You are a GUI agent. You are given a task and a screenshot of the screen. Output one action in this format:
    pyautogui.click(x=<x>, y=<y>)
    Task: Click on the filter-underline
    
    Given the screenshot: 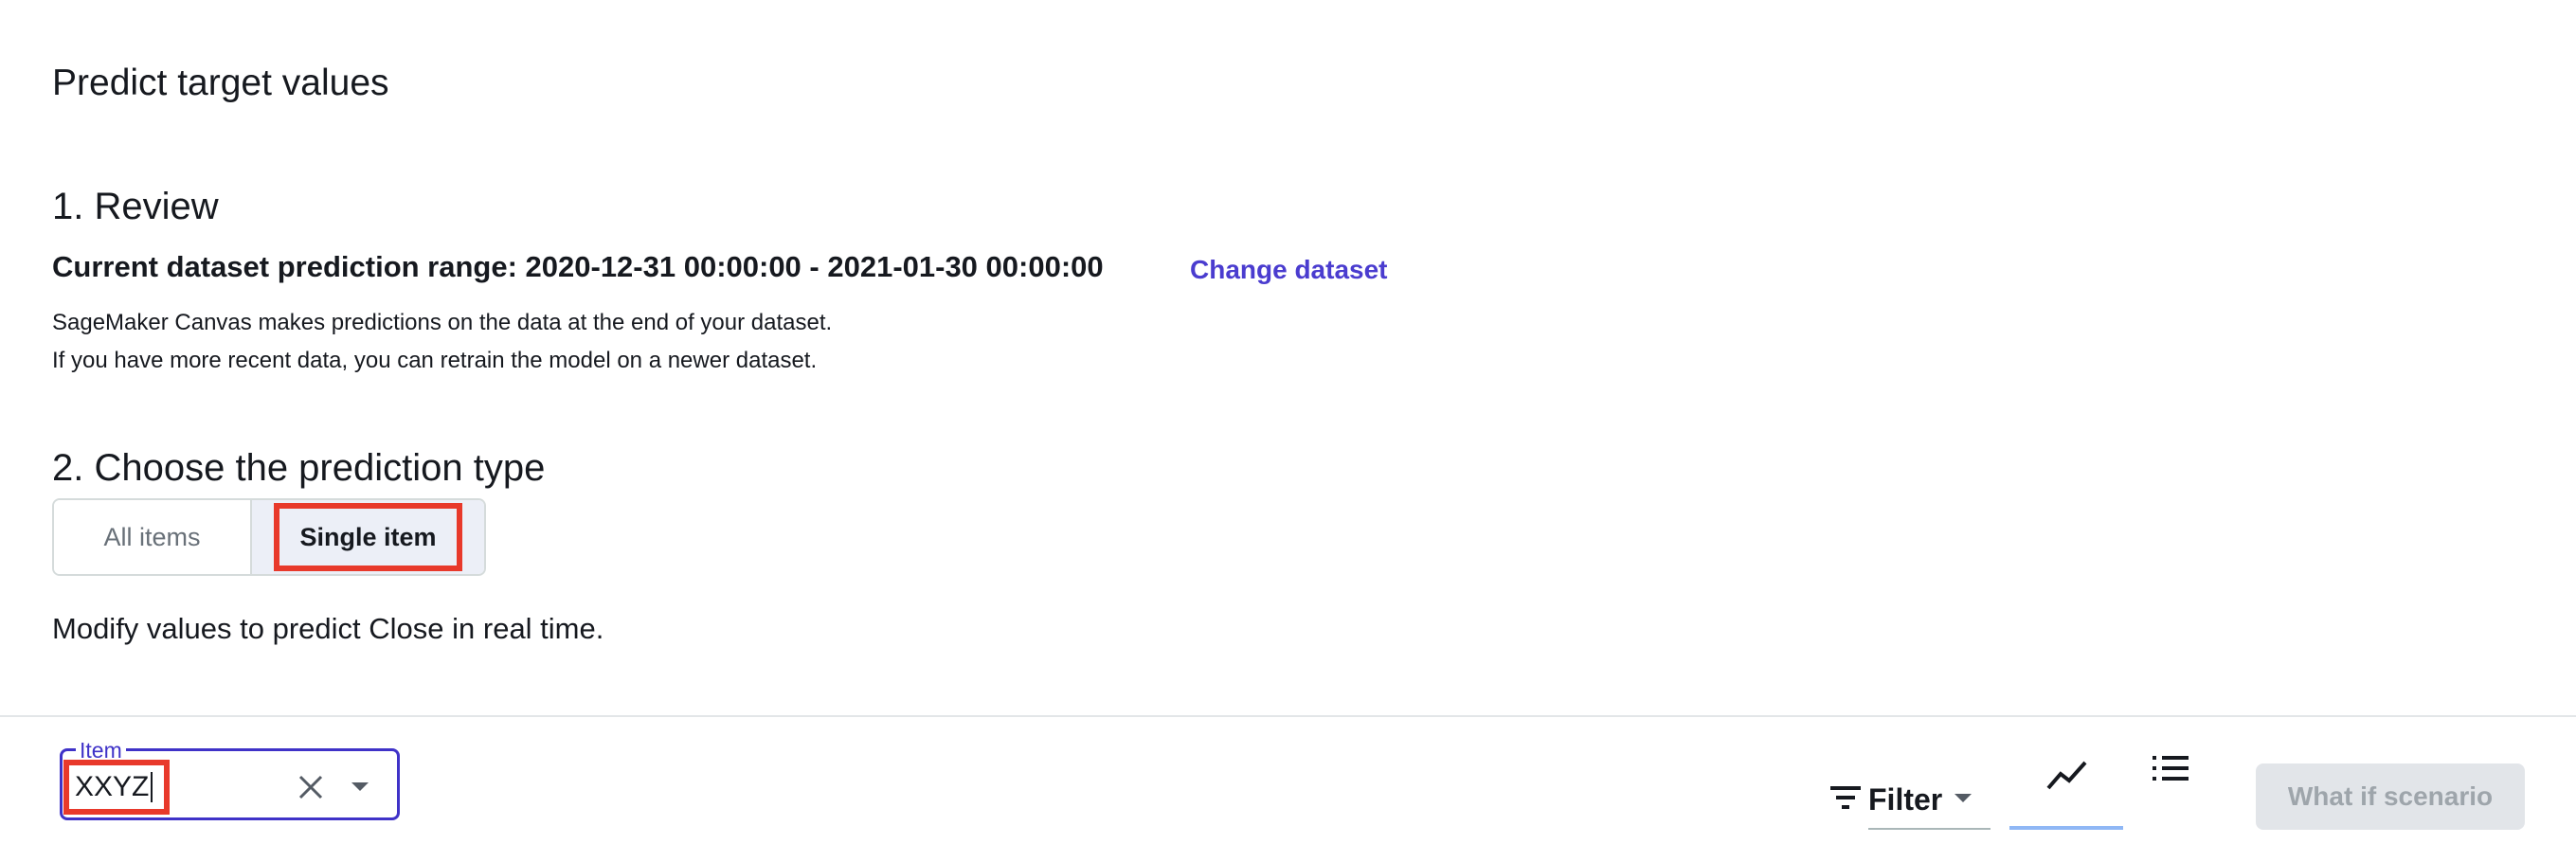 What is the action you would take?
    pyautogui.click(x=1929, y=829)
    